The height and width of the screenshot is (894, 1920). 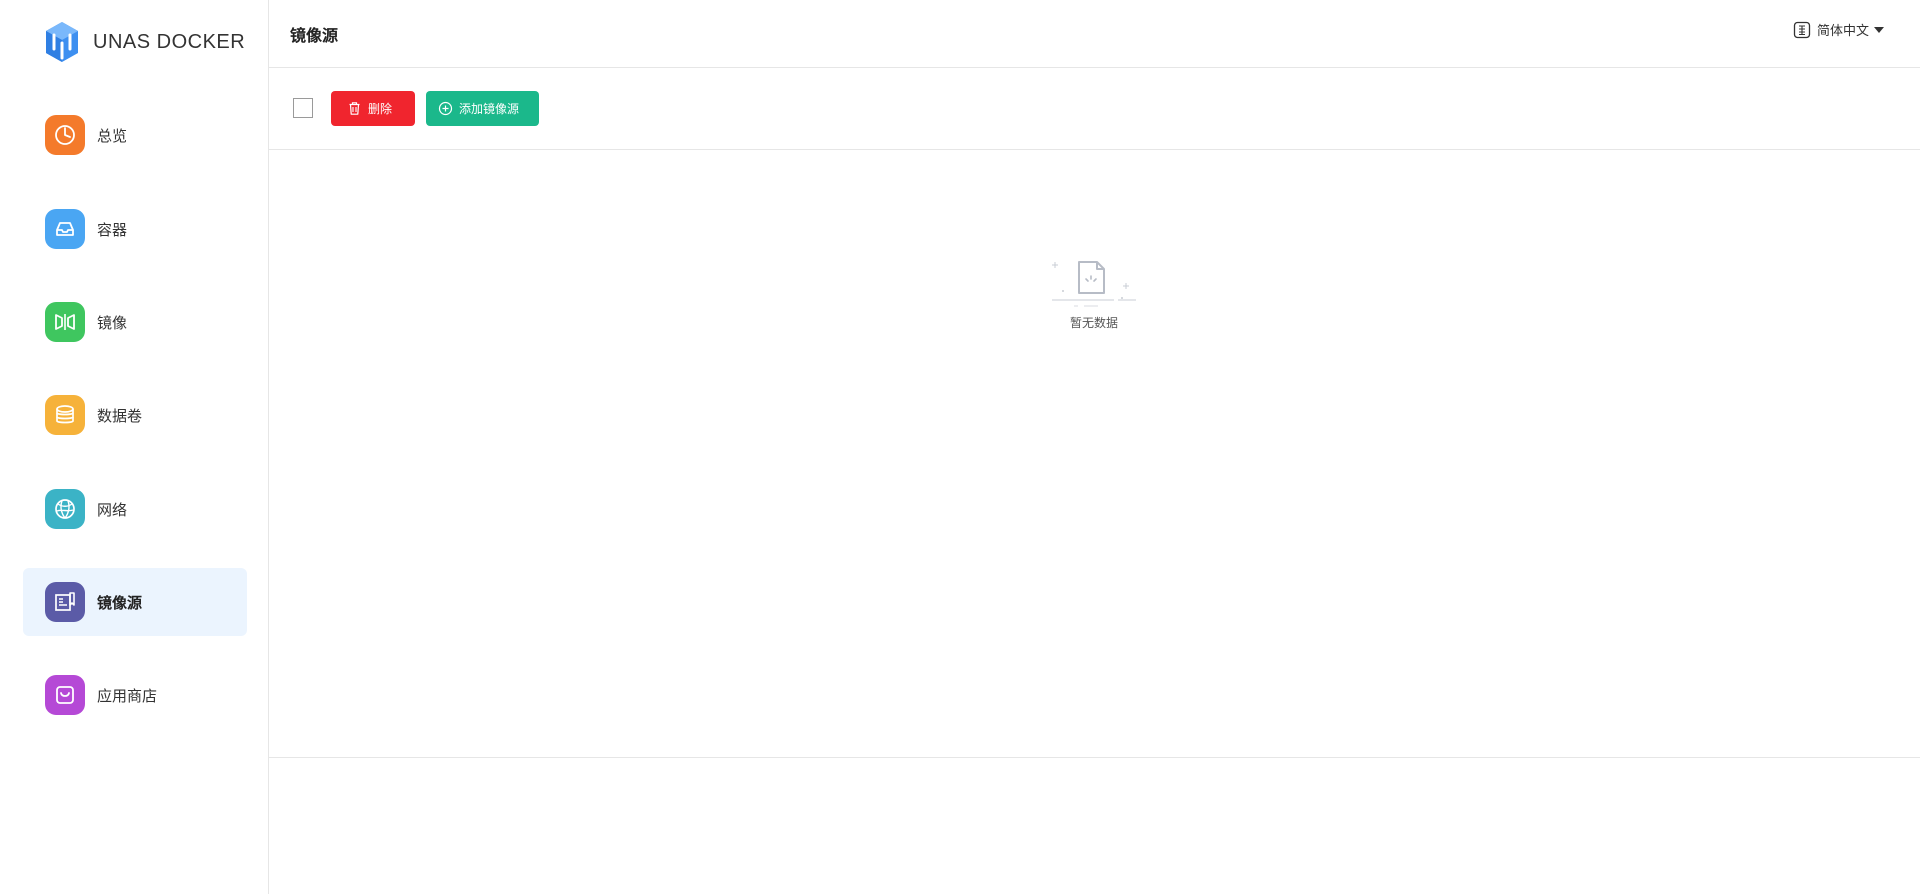 I want to click on app-brand-name: UNAS DOCKER, so click(x=169, y=41).